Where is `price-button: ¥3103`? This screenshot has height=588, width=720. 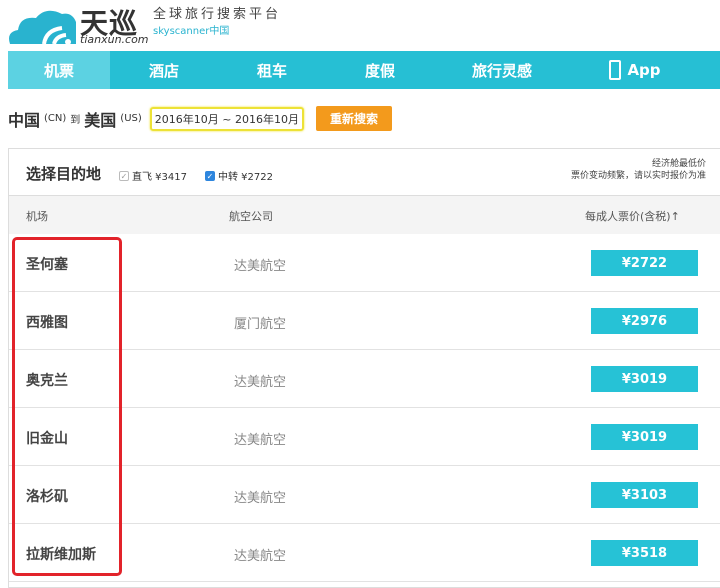
price-button: ¥3103 is located at coordinates (644, 495).